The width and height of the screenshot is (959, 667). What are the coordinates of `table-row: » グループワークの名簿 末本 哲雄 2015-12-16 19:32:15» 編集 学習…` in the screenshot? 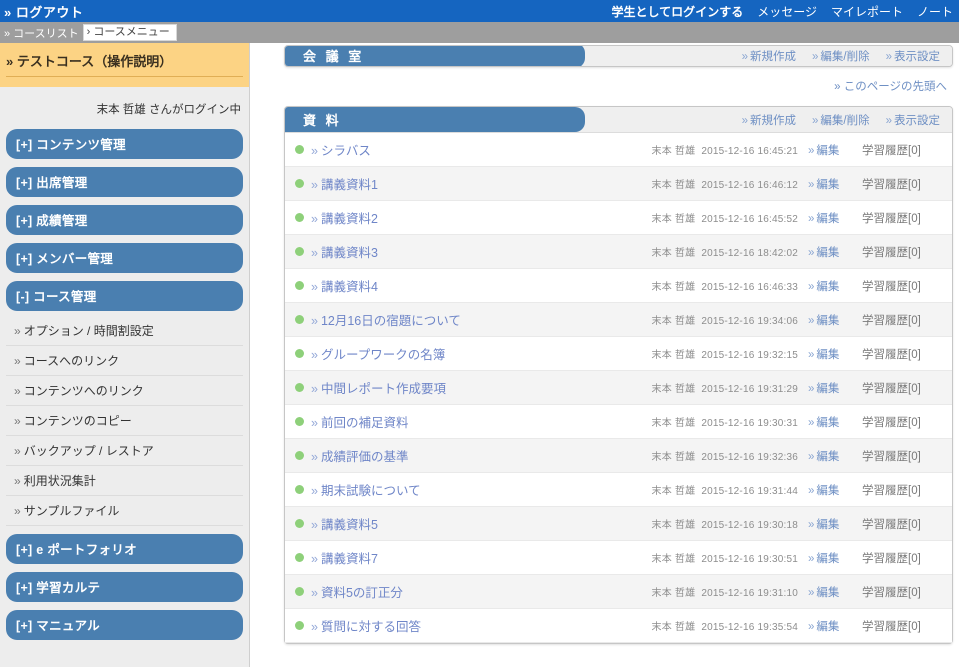 It's located at (618, 354).